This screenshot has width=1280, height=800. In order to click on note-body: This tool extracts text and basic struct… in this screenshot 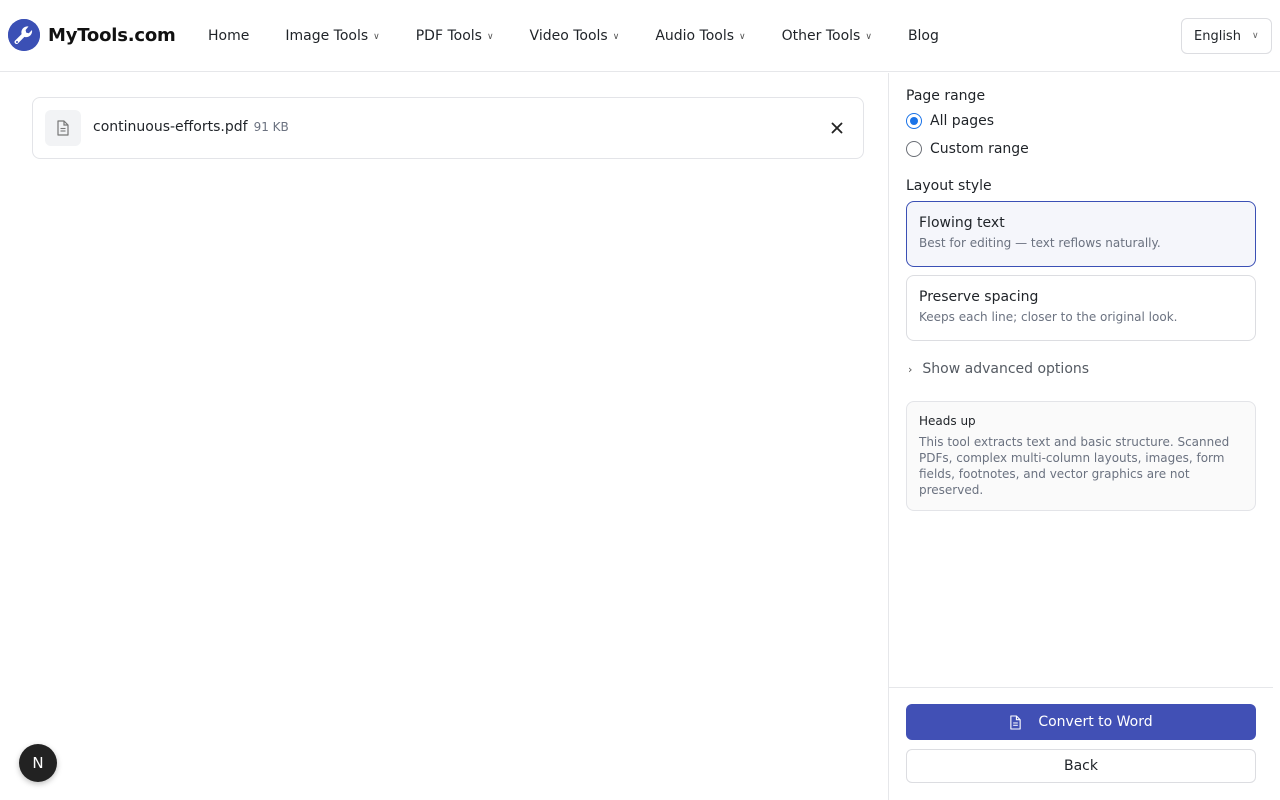, I will do `click(1074, 466)`.